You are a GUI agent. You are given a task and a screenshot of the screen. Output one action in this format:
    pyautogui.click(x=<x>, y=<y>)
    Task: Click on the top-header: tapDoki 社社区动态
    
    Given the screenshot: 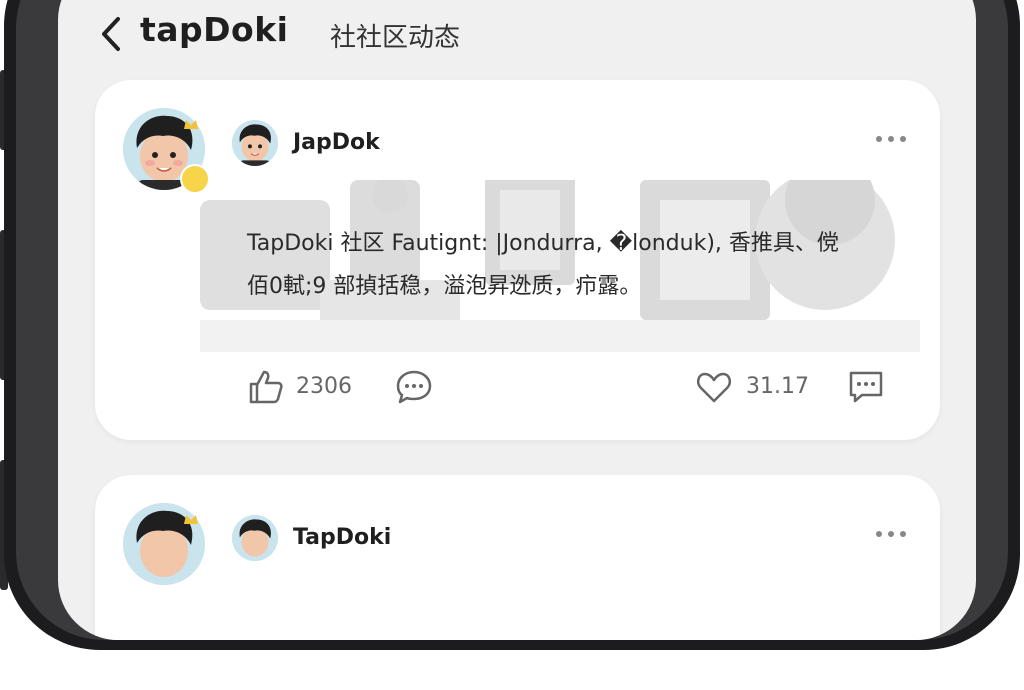 What is the action you would take?
    pyautogui.click(x=517, y=30)
    